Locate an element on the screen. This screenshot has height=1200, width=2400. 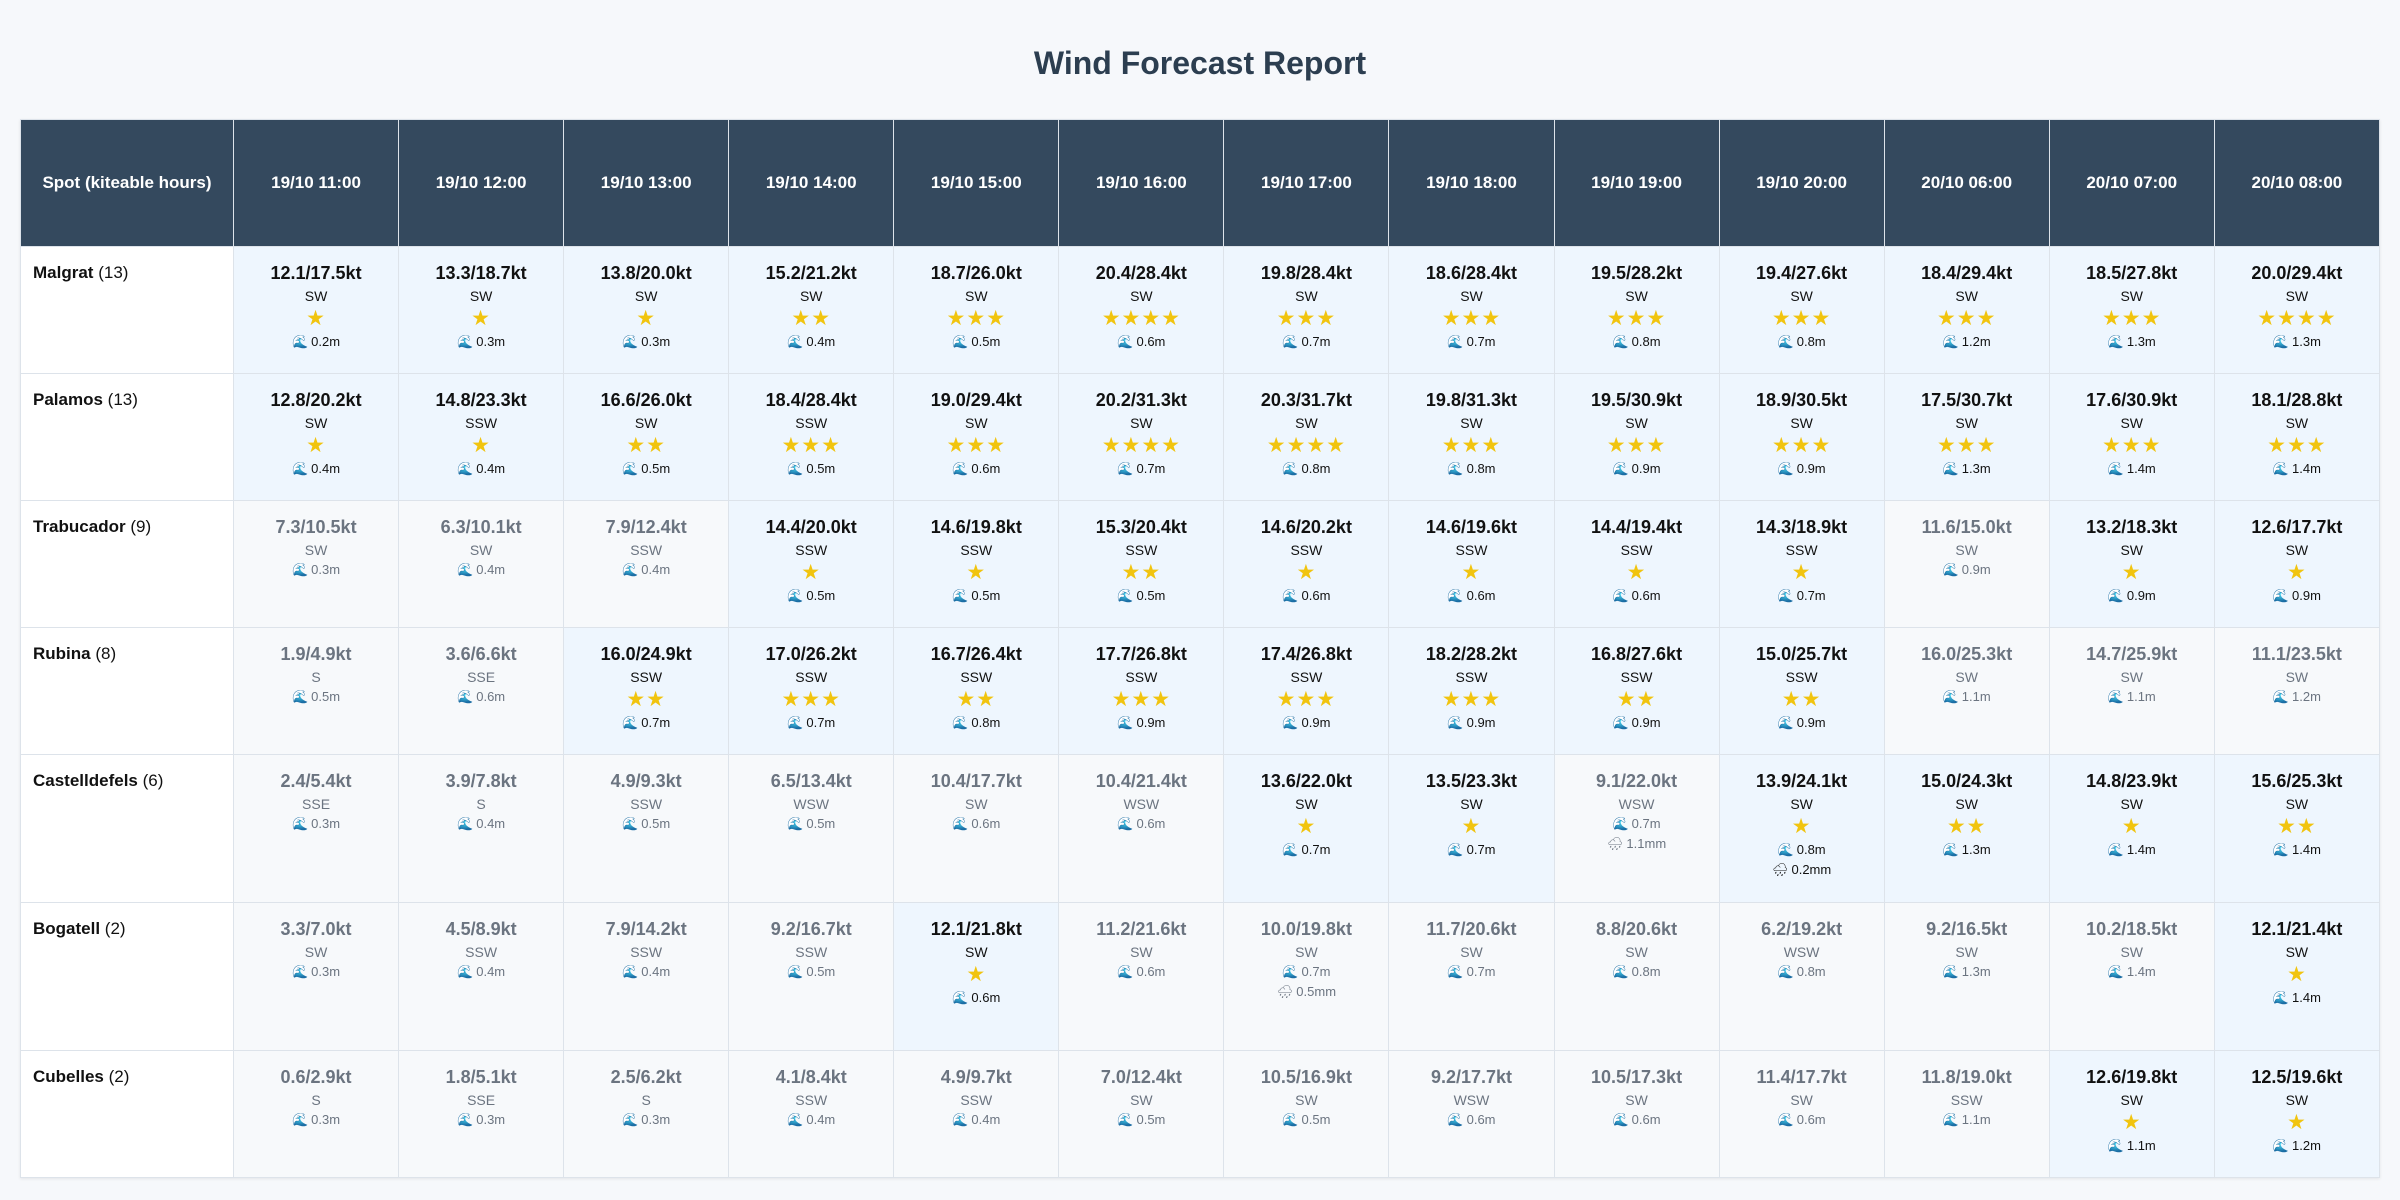
forecast-cell: 4.9/9.7kt SSW 🌊 0.4m is located at coordinates (976, 1114).